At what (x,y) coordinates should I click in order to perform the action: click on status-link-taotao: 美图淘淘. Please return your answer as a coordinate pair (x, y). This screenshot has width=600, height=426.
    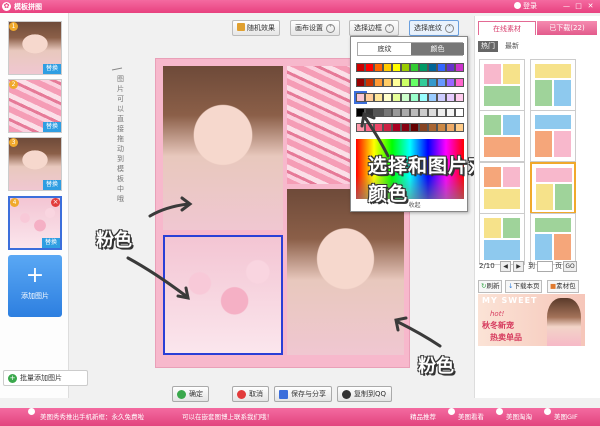
    Looking at the image, I should click on (519, 417).